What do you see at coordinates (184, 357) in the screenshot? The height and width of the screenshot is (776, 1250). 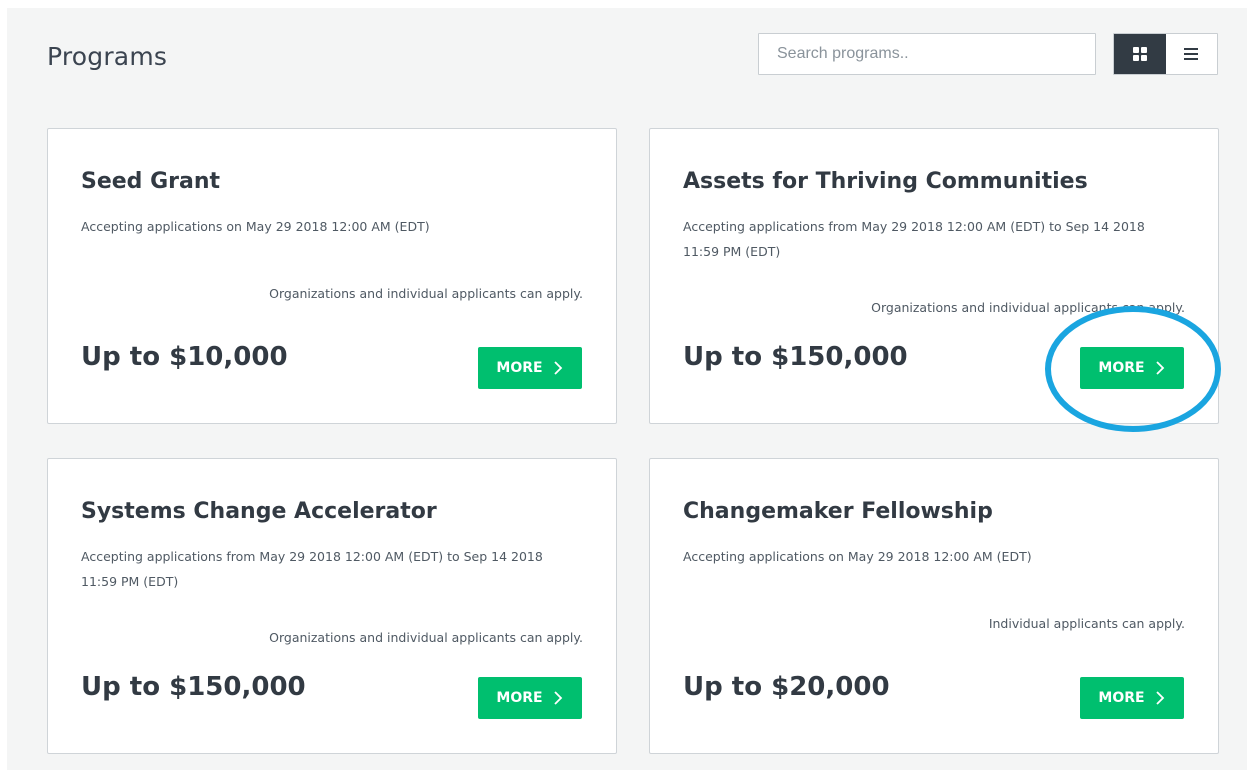 I see `program-amount: Up to $10,000` at bounding box center [184, 357].